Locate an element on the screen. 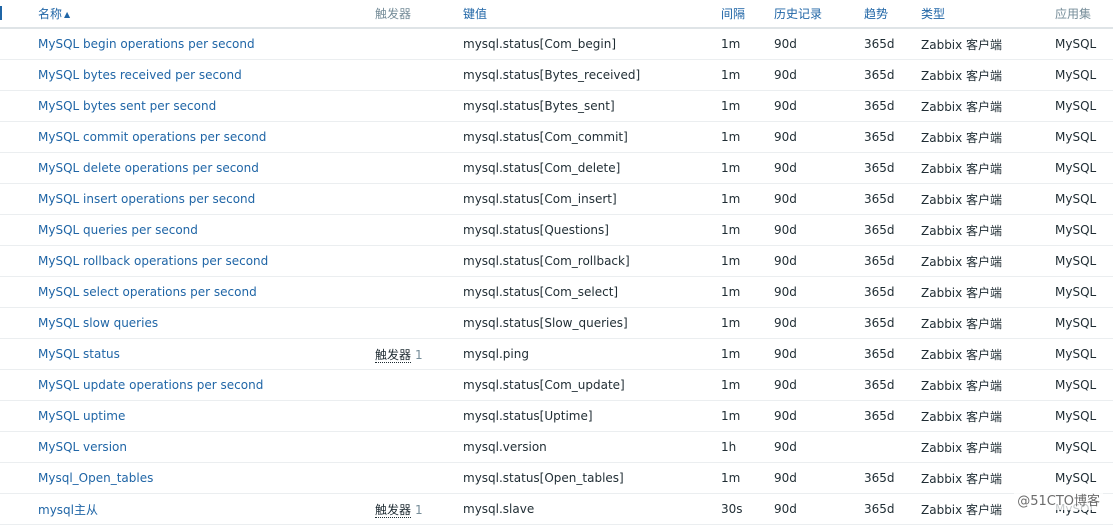 This screenshot has width=1113, height=525. item-key: mysql.status[Com_commit] is located at coordinates (592, 137).